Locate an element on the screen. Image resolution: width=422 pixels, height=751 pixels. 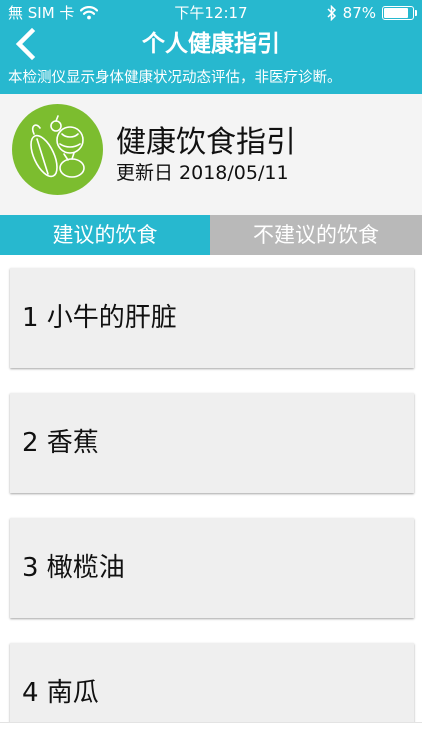
nav-bar: 个人健康指引 is located at coordinates (211, 44).